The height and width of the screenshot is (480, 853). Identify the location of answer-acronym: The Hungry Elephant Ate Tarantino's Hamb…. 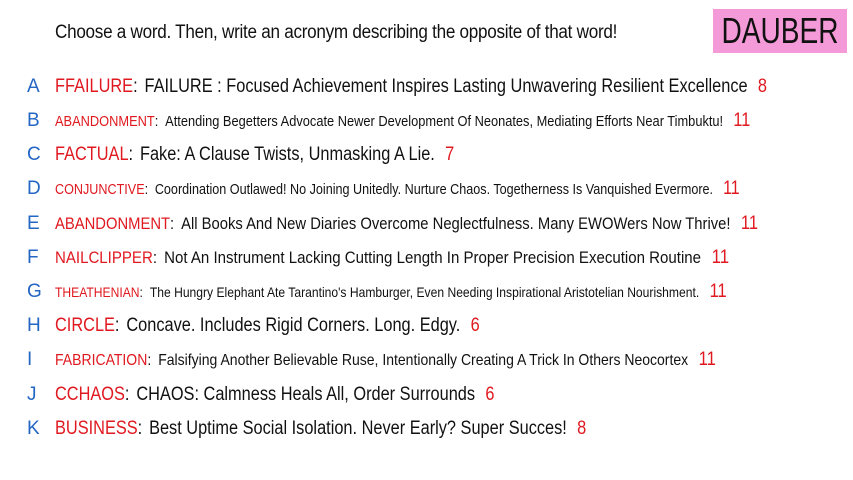
(424, 292).